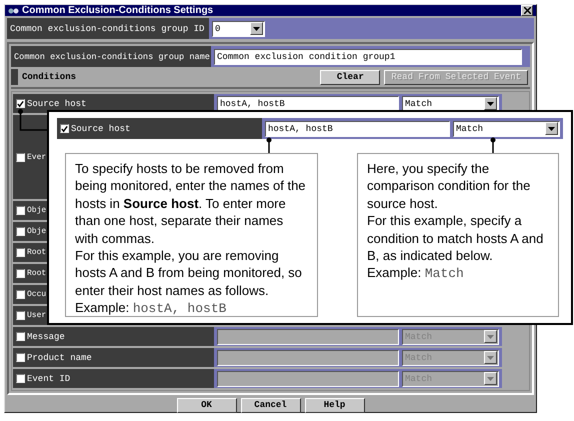 Image resolution: width=574 pixels, height=421 pixels. What do you see at coordinates (191, 204) in the screenshot?
I see `note-paragraph: To specify hosts to be removed from being monitored, enter the names of the hosts in Source host. To enter more than one host, separate their names with commas.` at bounding box center [191, 204].